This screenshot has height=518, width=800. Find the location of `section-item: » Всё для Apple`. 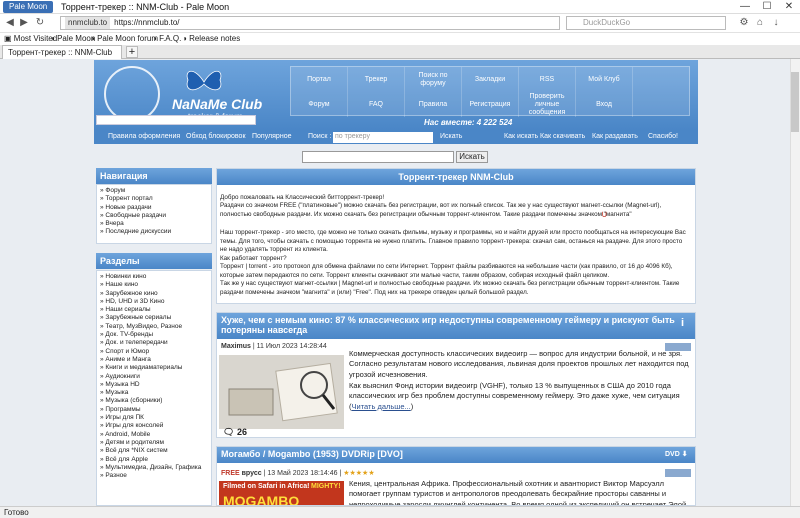

section-item: » Всё для Apple is located at coordinates (154, 460).